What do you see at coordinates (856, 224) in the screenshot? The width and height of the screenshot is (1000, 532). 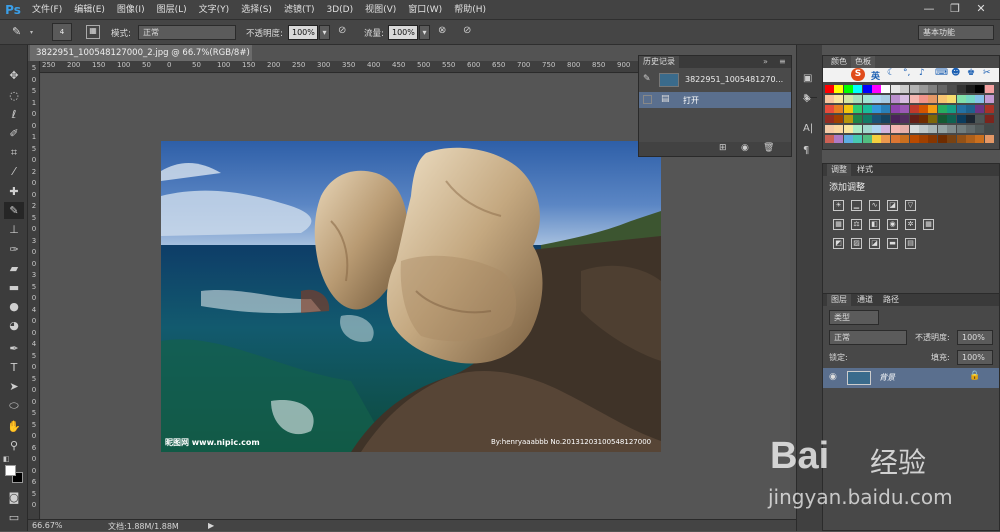 I see `color-balance-icon: ⚖` at bounding box center [856, 224].